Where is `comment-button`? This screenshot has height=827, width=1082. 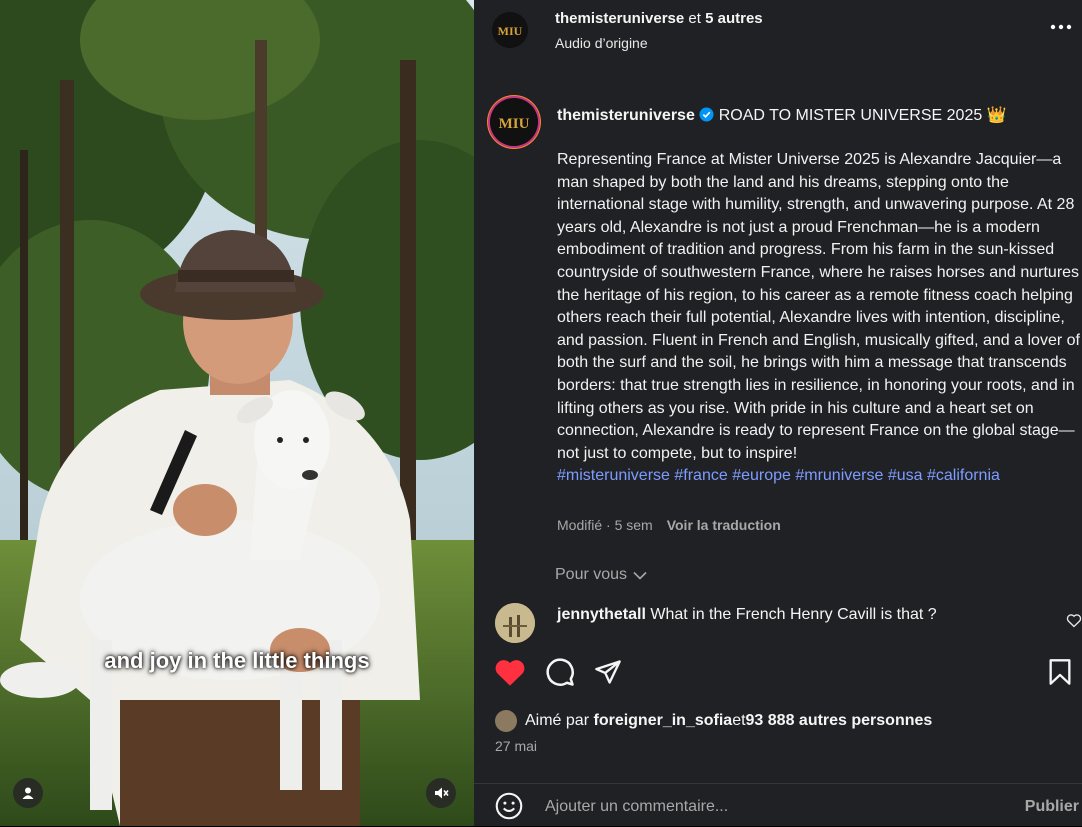
comment-button is located at coordinates (560, 672).